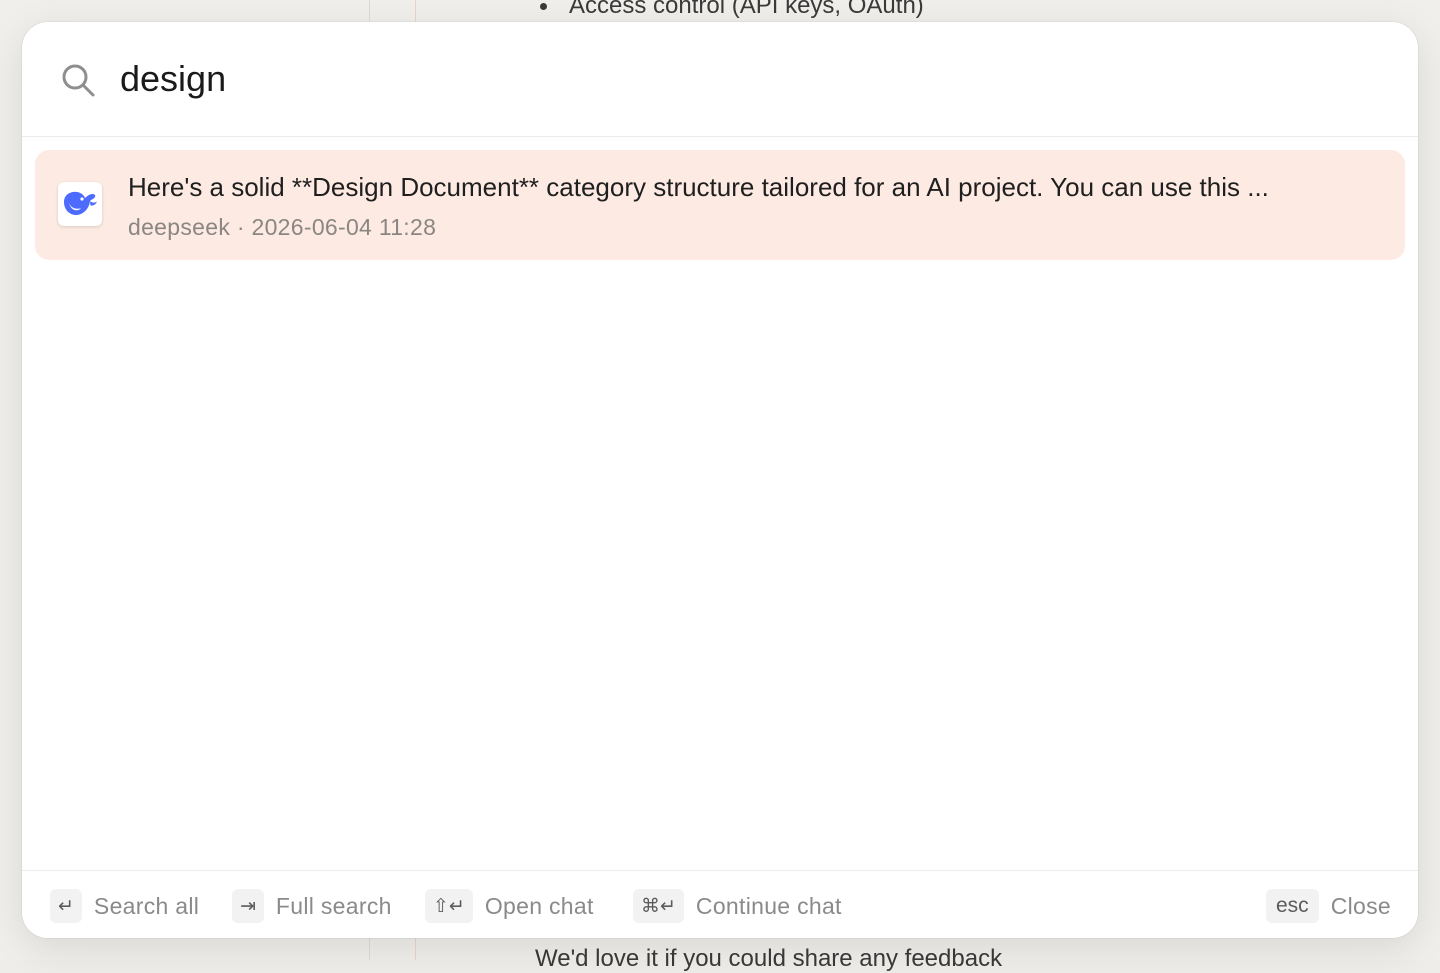 The height and width of the screenshot is (973, 1440). I want to click on continue-chat-shortcut: ⌘↵ Continue chat, so click(737, 906).